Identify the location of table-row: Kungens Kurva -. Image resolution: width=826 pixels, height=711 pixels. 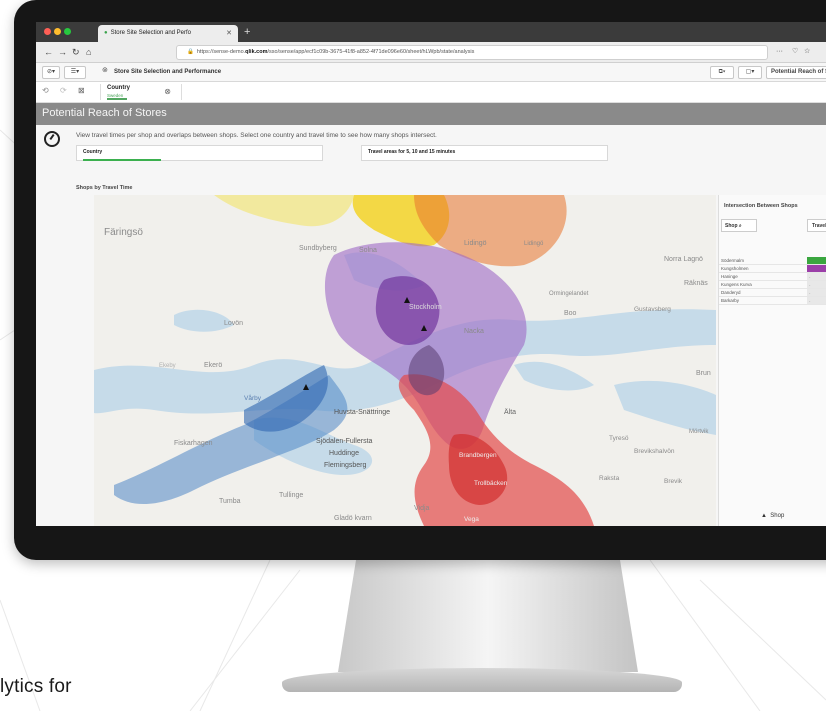
(772, 285).